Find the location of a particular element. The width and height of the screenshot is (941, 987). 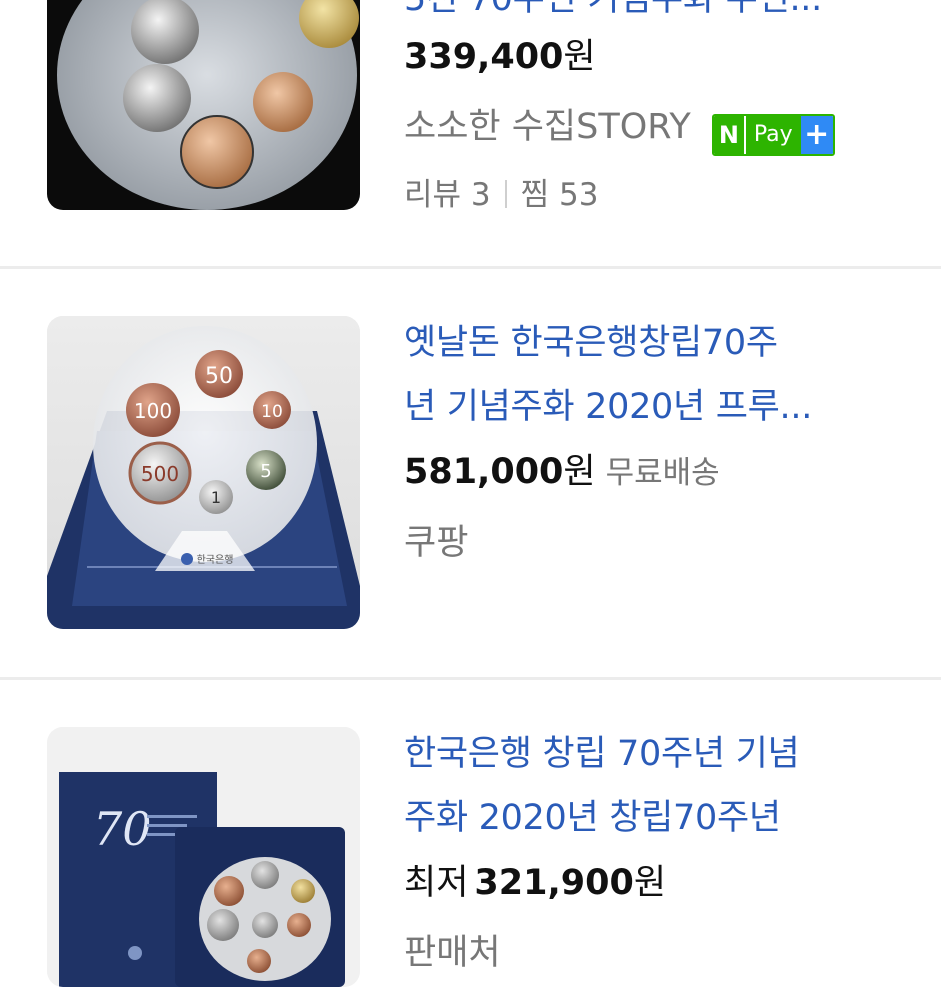

product-thumbnail is located at coordinates (203, 105).